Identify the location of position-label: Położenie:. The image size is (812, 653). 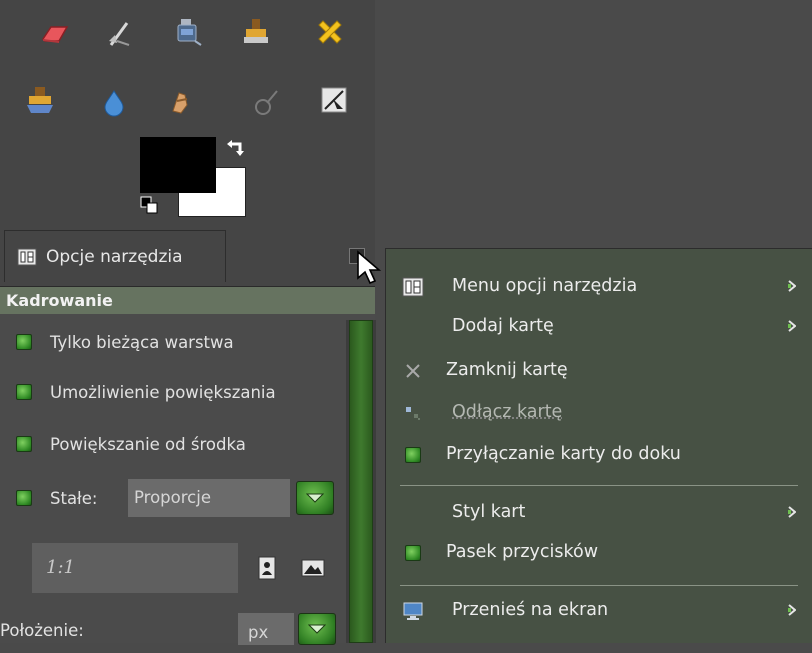
(42, 630).